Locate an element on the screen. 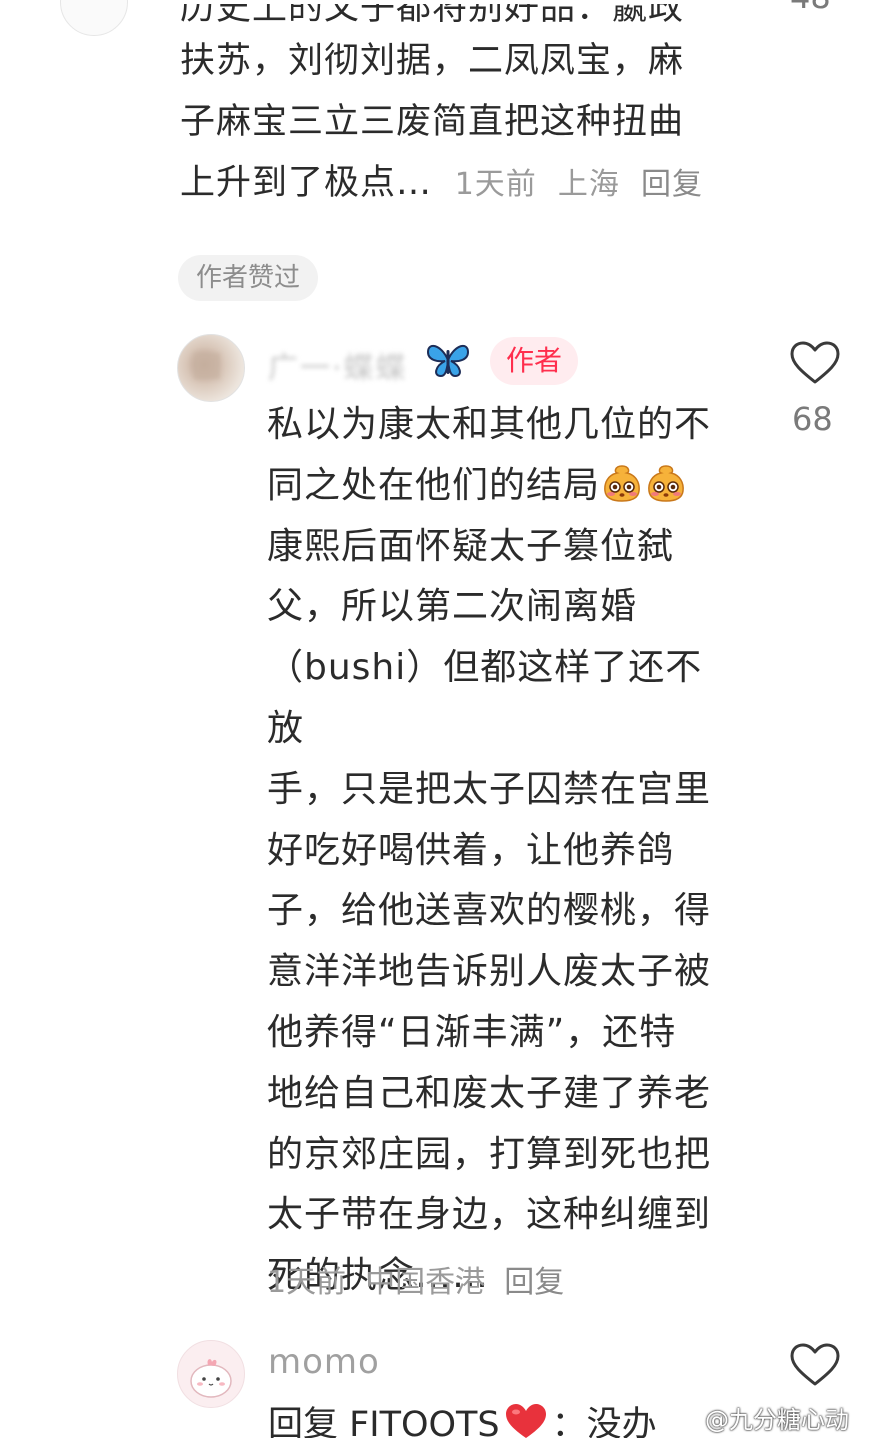 The height and width of the screenshot is (1438, 887). reply-line: 私以为康太和其他几位的不 is located at coordinates (489, 424).